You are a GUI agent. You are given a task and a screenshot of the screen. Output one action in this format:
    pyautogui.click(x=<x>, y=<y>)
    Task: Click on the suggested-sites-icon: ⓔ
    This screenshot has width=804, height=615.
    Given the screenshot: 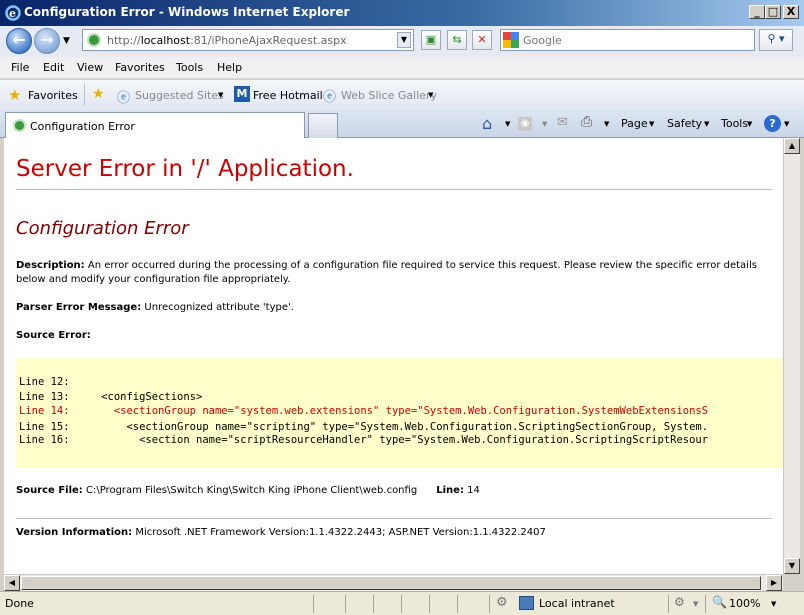 What is the action you would take?
    pyautogui.click(x=124, y=98)
    